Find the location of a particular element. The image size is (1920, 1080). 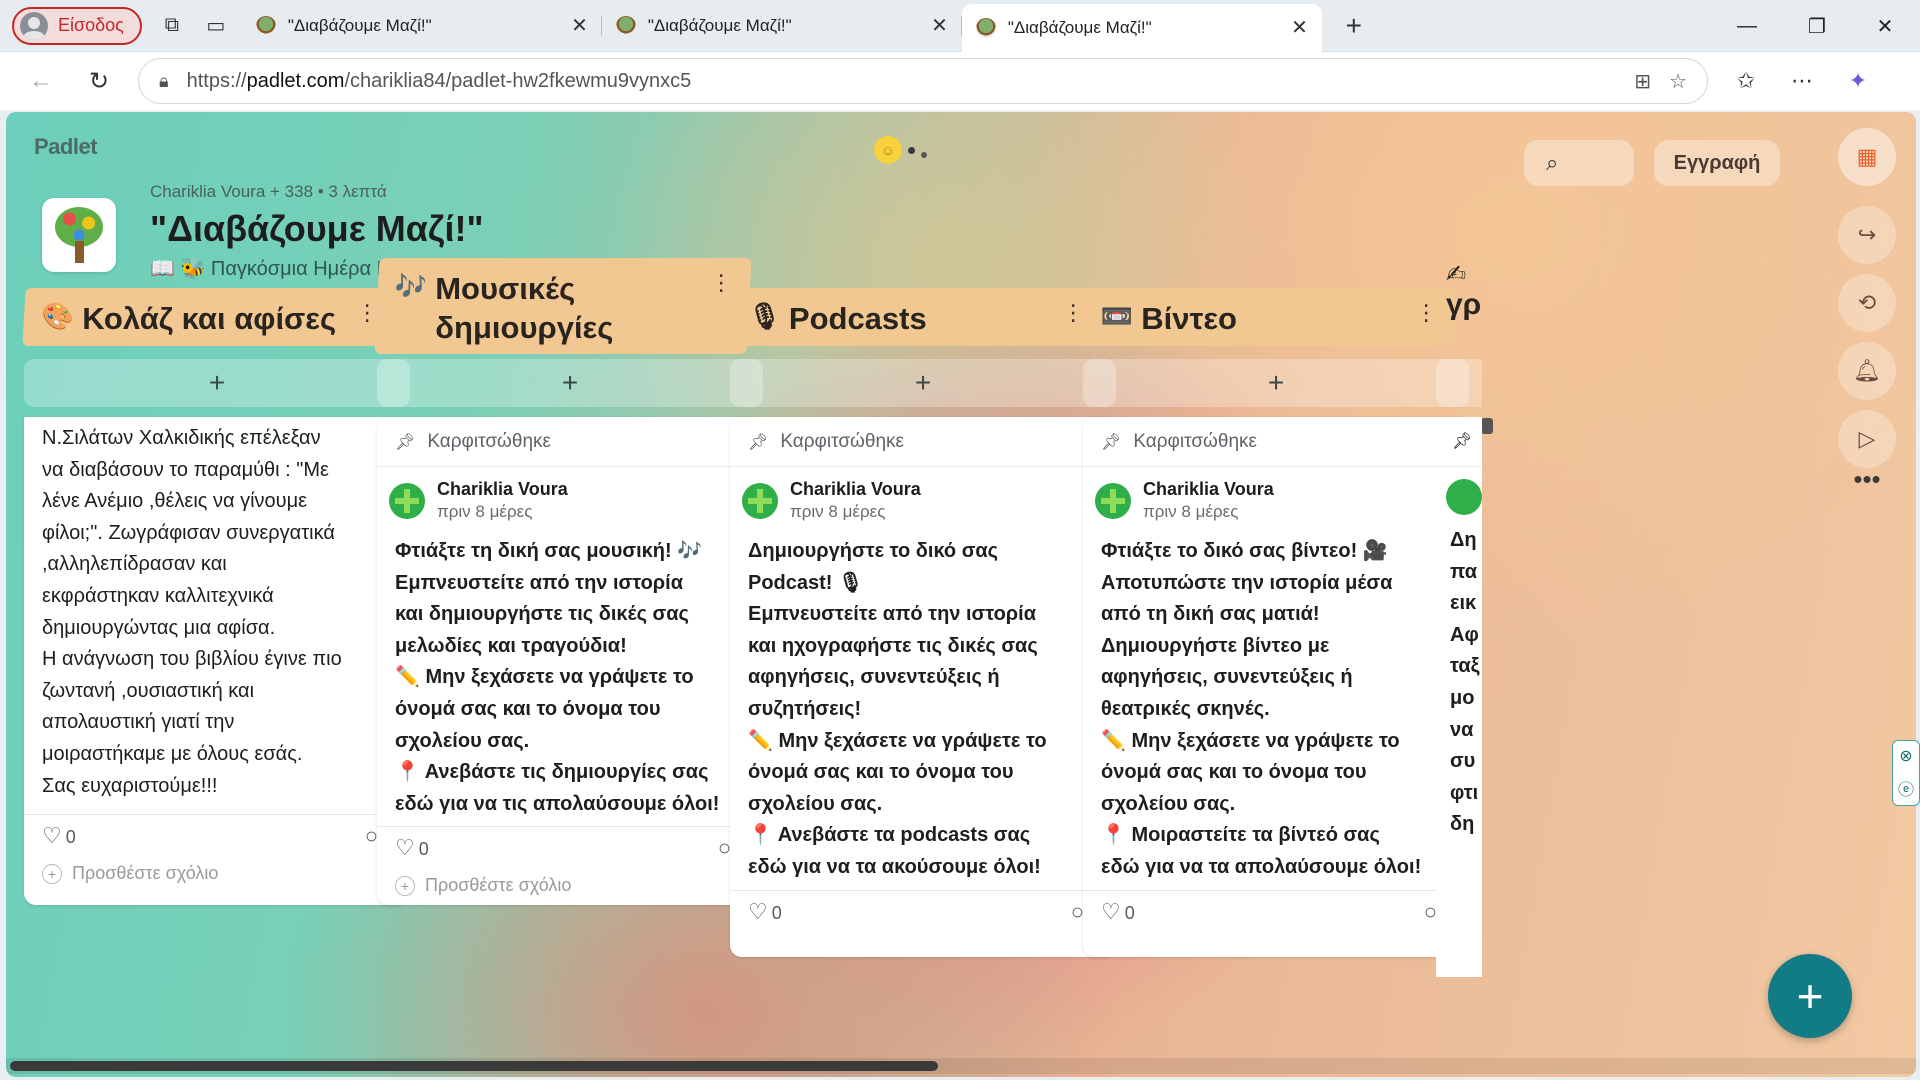

post-reactions: ♡0 ○0 is located at coordinates (923, 911).